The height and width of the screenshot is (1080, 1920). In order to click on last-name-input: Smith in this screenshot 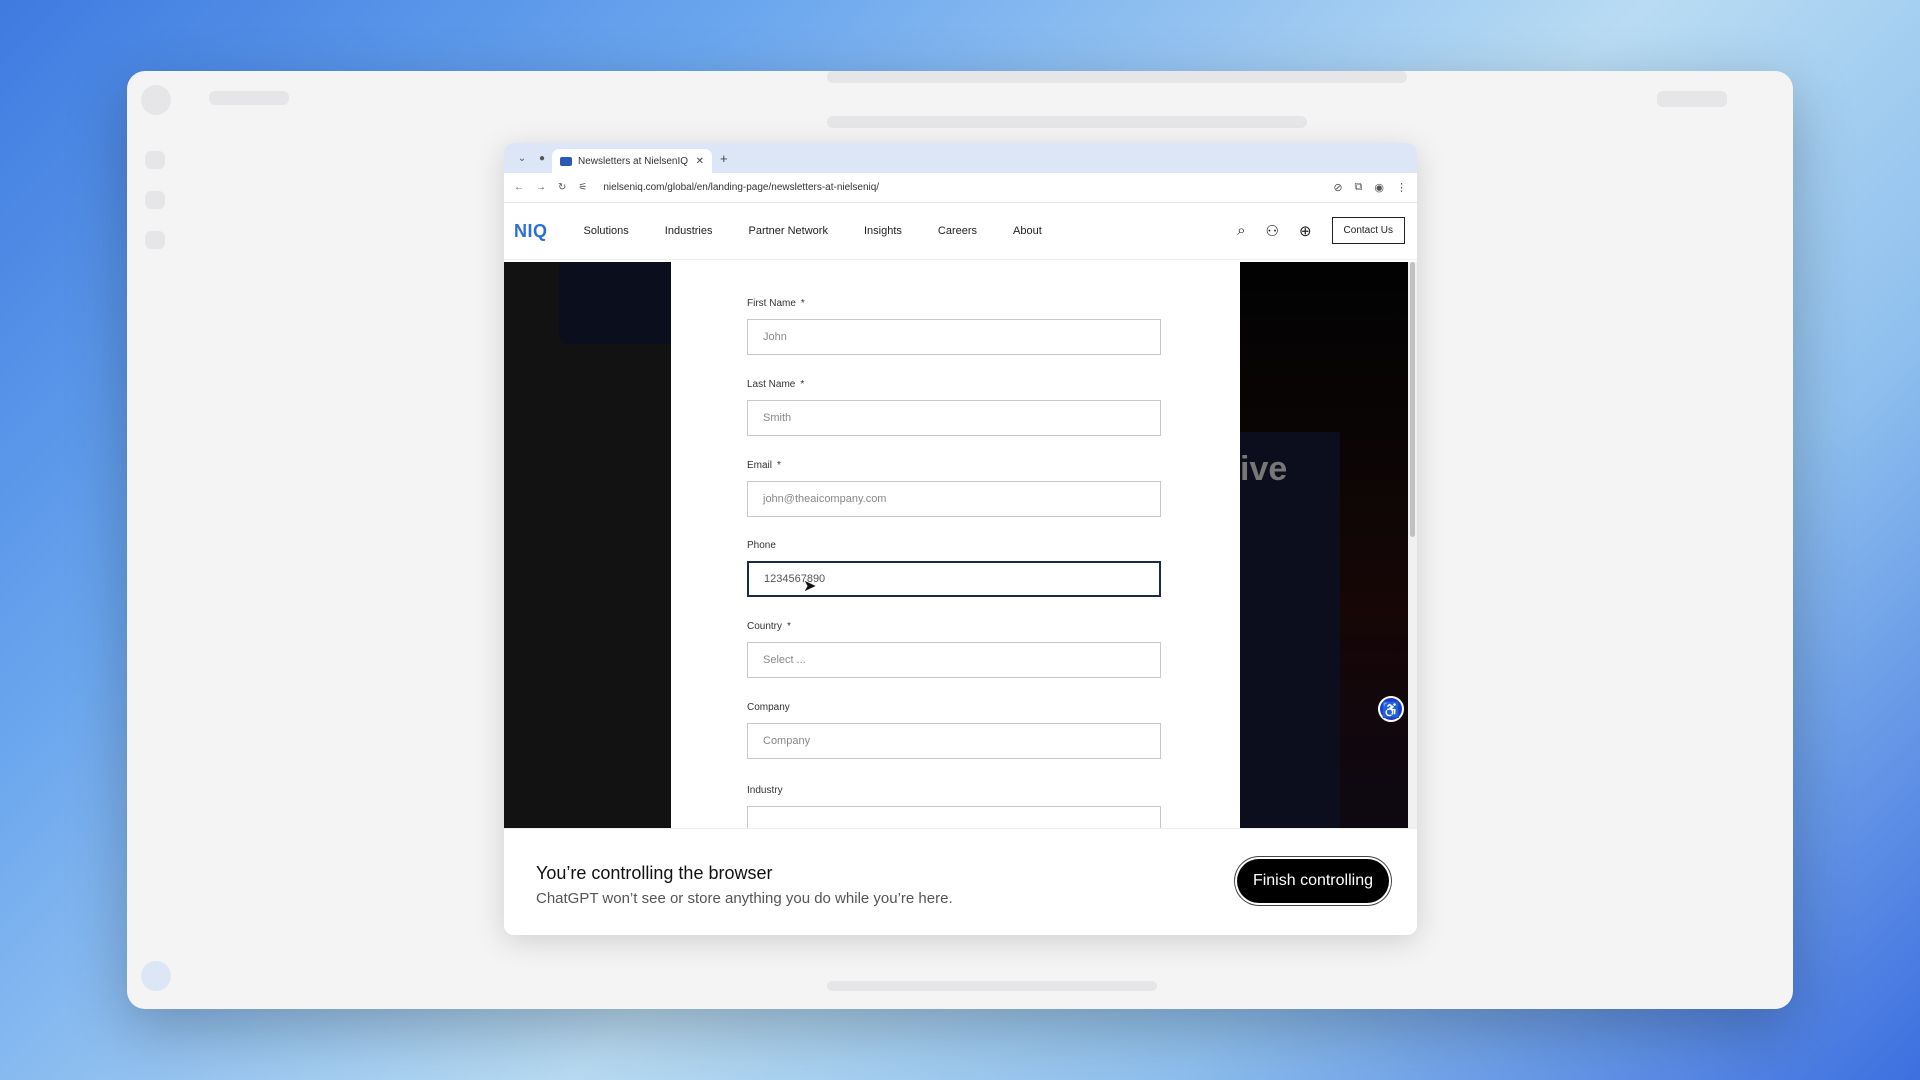, I will do `click(954, 418)`.